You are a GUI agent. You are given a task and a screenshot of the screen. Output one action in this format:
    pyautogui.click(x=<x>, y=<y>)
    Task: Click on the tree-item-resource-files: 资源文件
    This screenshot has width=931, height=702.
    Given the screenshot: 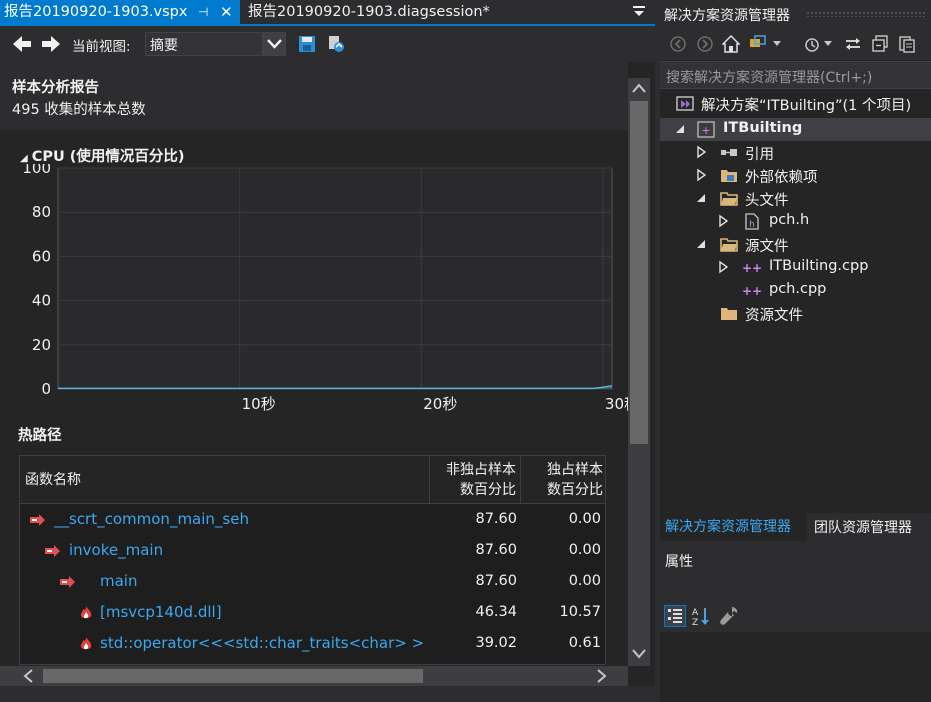 What is the action you would take?
    pyautogui.click(x=795, y=313)
    